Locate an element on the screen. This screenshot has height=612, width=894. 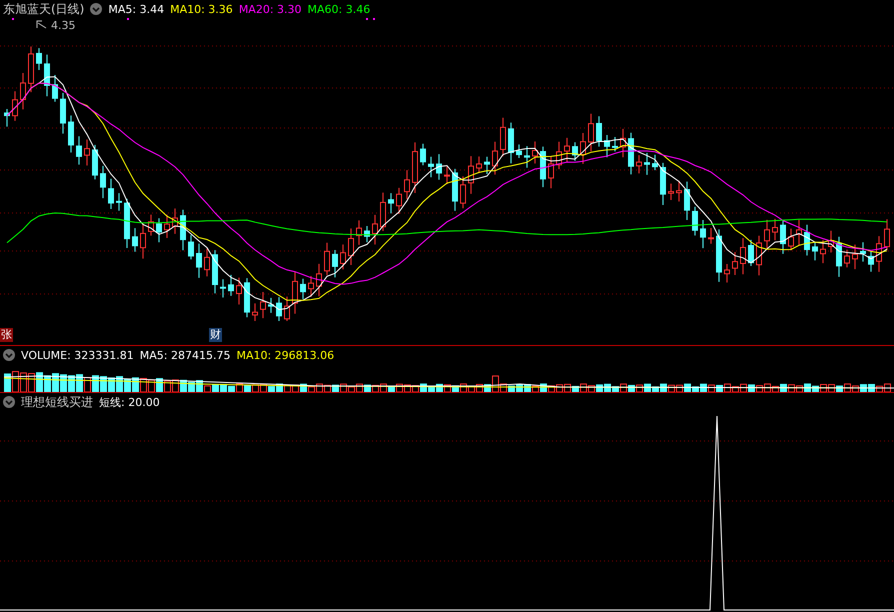
indicator-value: MA10: 3.36 is located at coordinates (201, 9).